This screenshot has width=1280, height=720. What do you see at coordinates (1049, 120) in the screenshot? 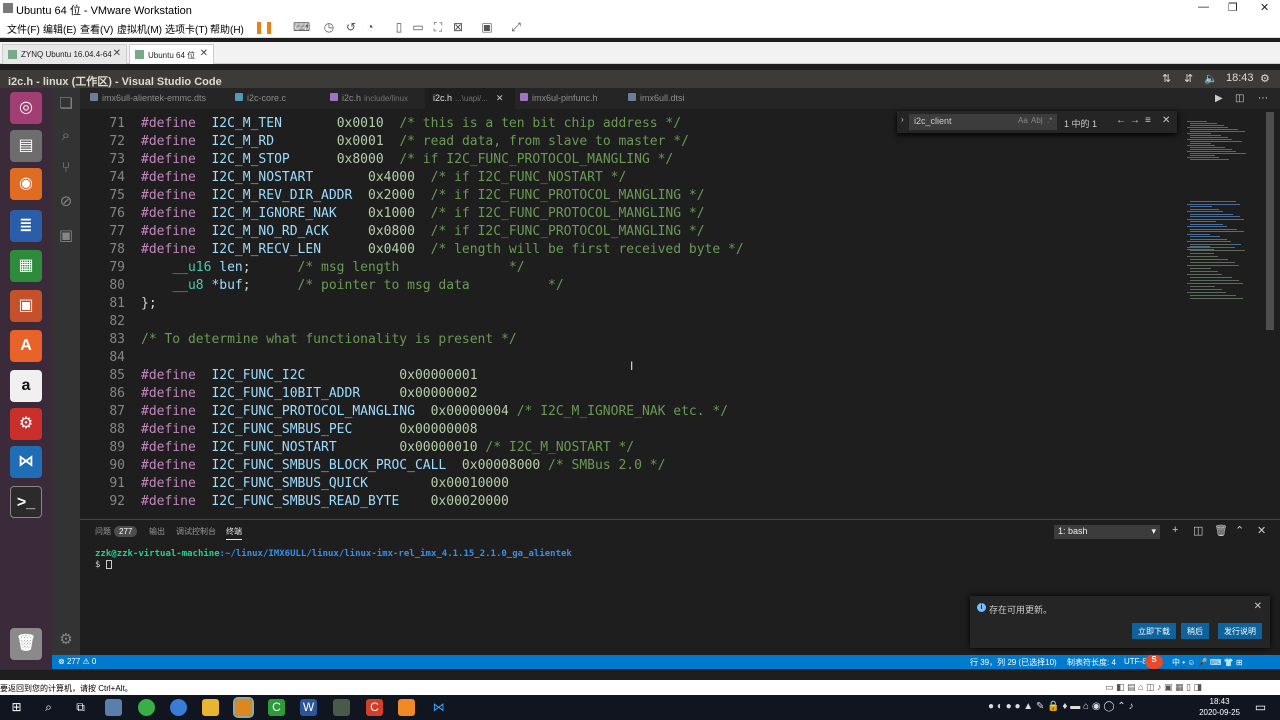
I see `regex-toggle: .*` at bounding box center [1049, 120].